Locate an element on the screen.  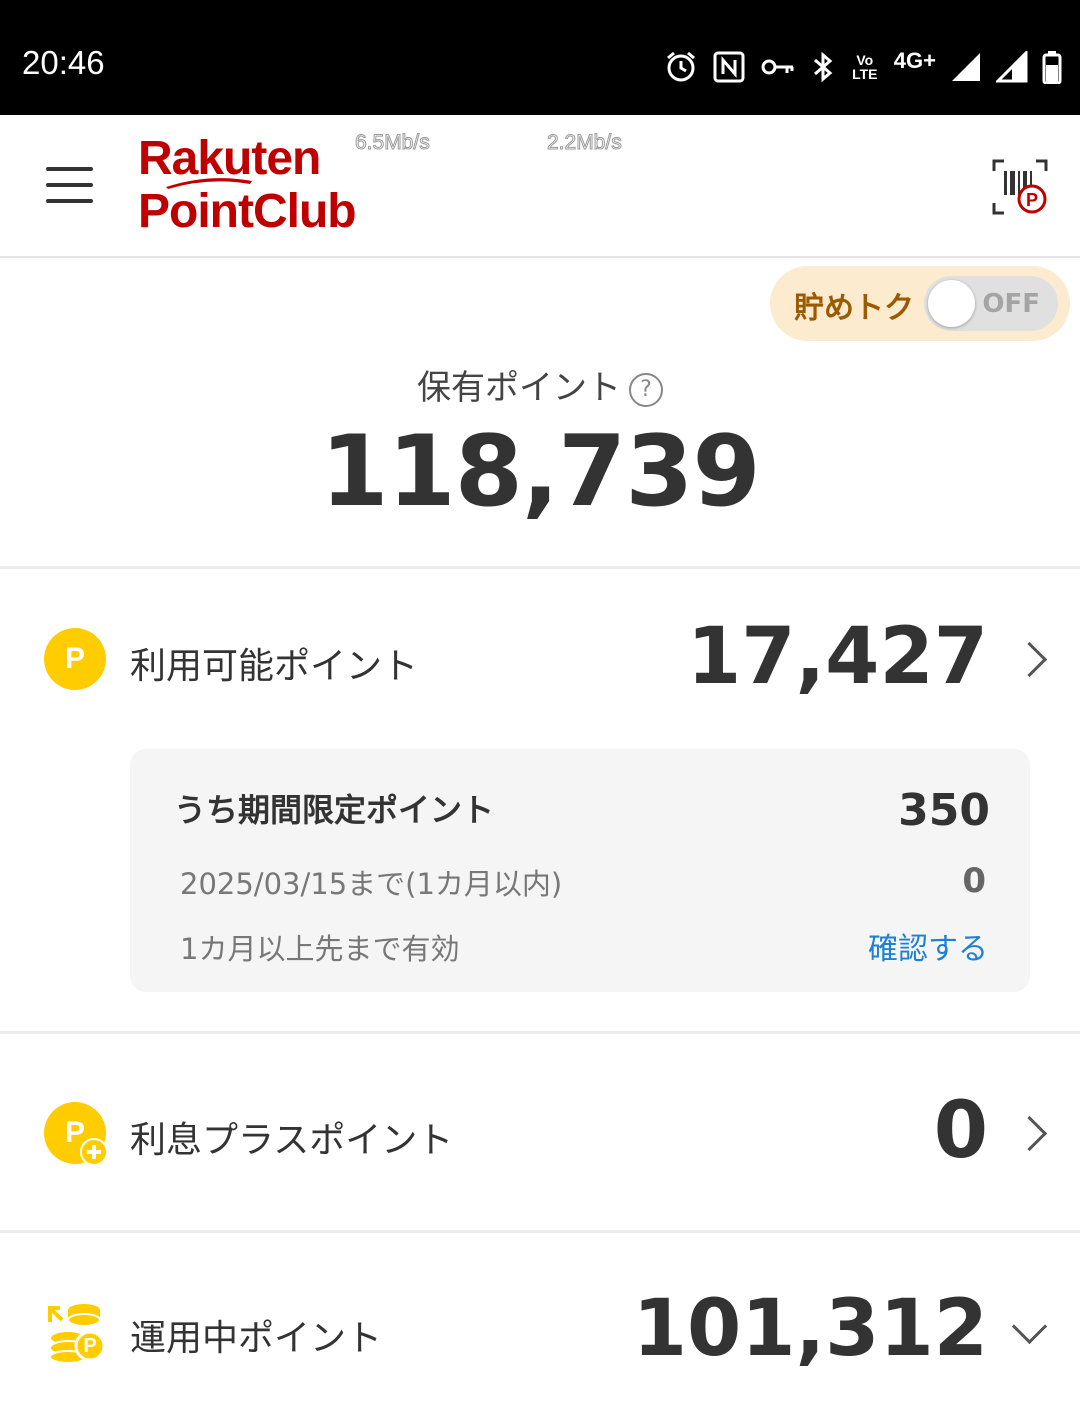
expiring-soon-label: 2025/03/15まで(1カ月以内) is located at coordinates (371, 884).